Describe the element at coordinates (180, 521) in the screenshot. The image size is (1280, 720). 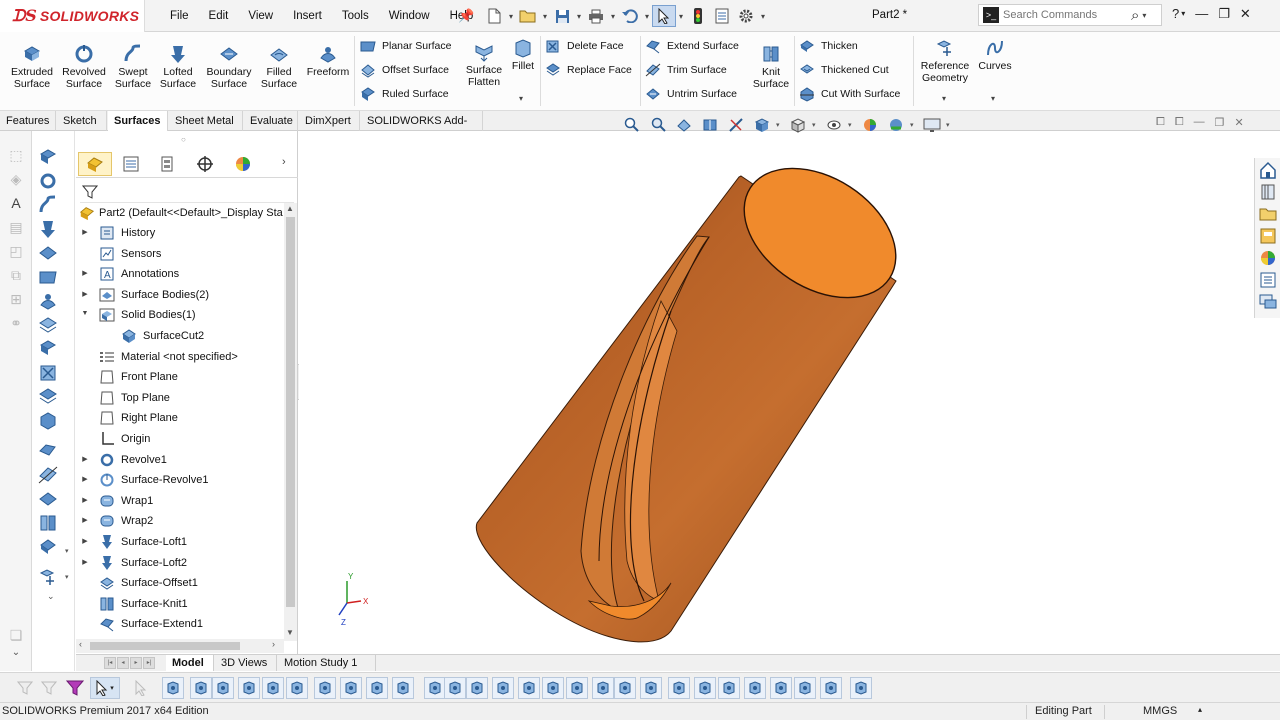
I see `tree-node-wrap2: ▶ Wrap2` at that location.